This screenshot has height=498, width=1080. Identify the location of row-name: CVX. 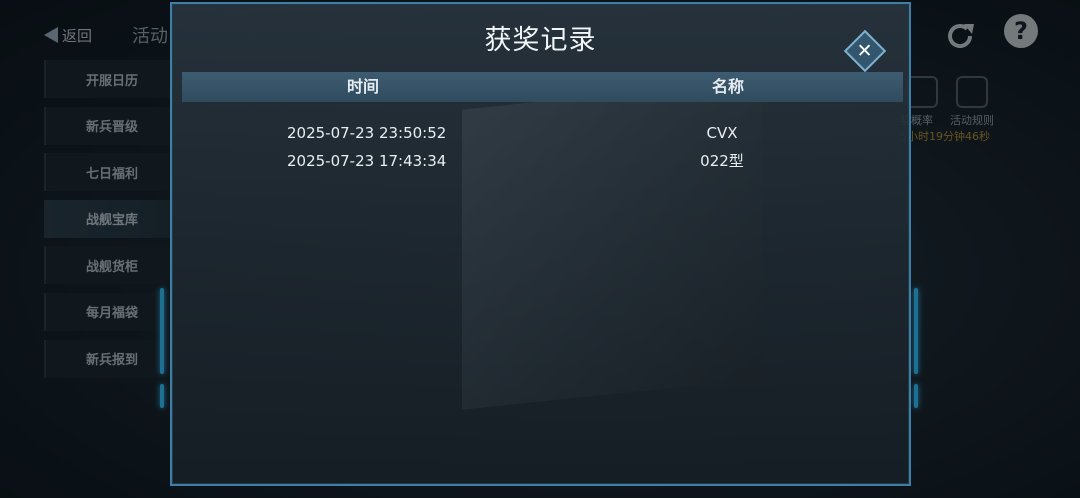
(722, 133).